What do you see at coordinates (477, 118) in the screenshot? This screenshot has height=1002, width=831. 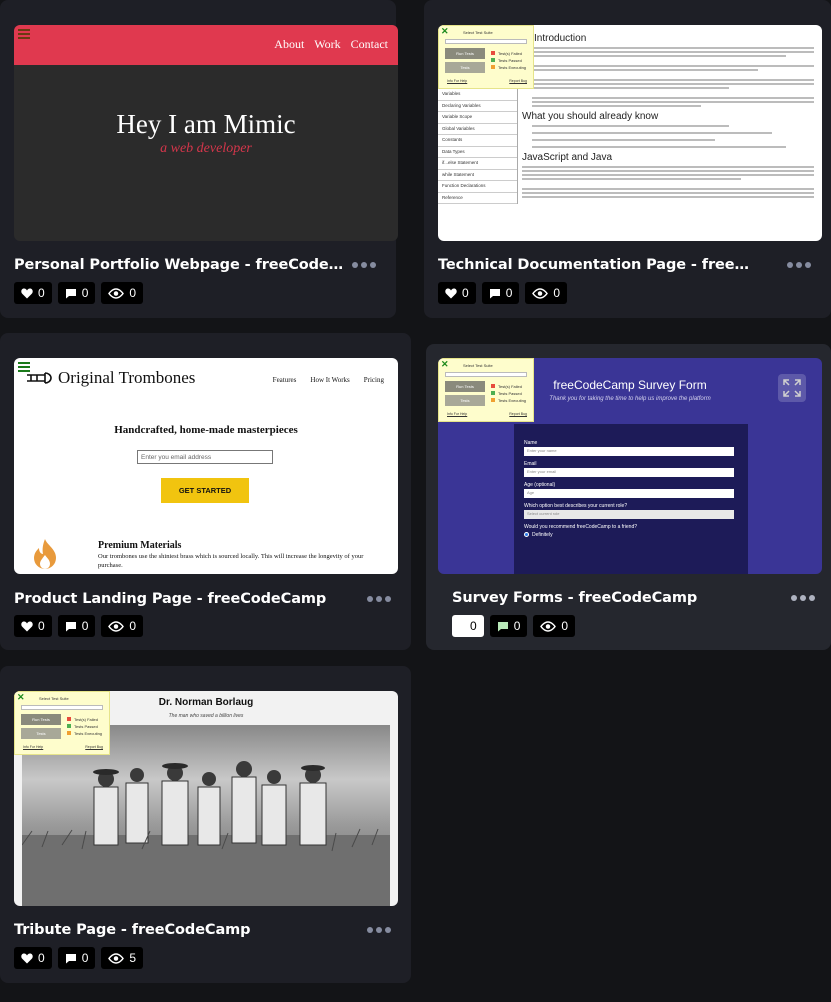 I see `sidebar-link: Variable Scope` at bounding box center [477, 118].